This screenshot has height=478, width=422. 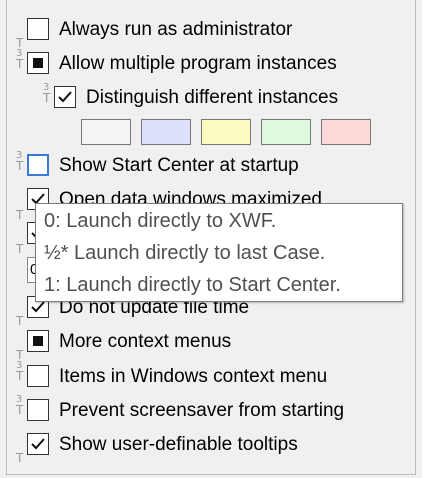 I want to click on prevent-screensaver-label: Prevent screensaver from starting, so click(x=202, y=410).